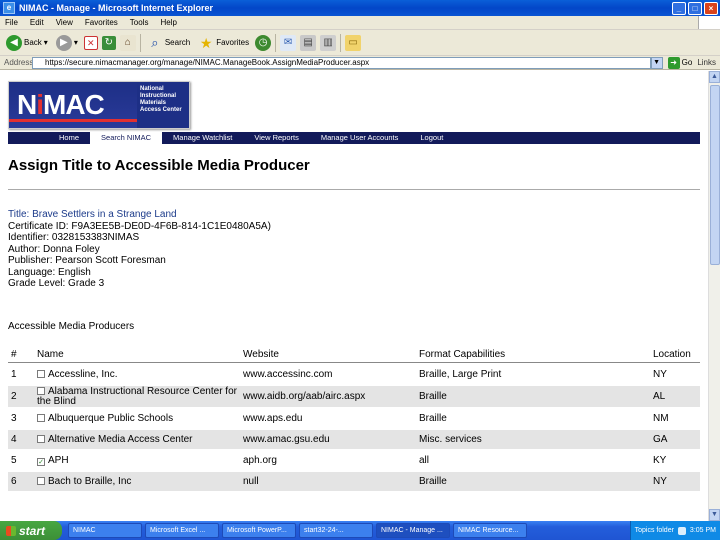  What do you see at coordinates (49, 272) in the screenshot?
I see `detail-language: Language: English` at bounding box center [49, 272].